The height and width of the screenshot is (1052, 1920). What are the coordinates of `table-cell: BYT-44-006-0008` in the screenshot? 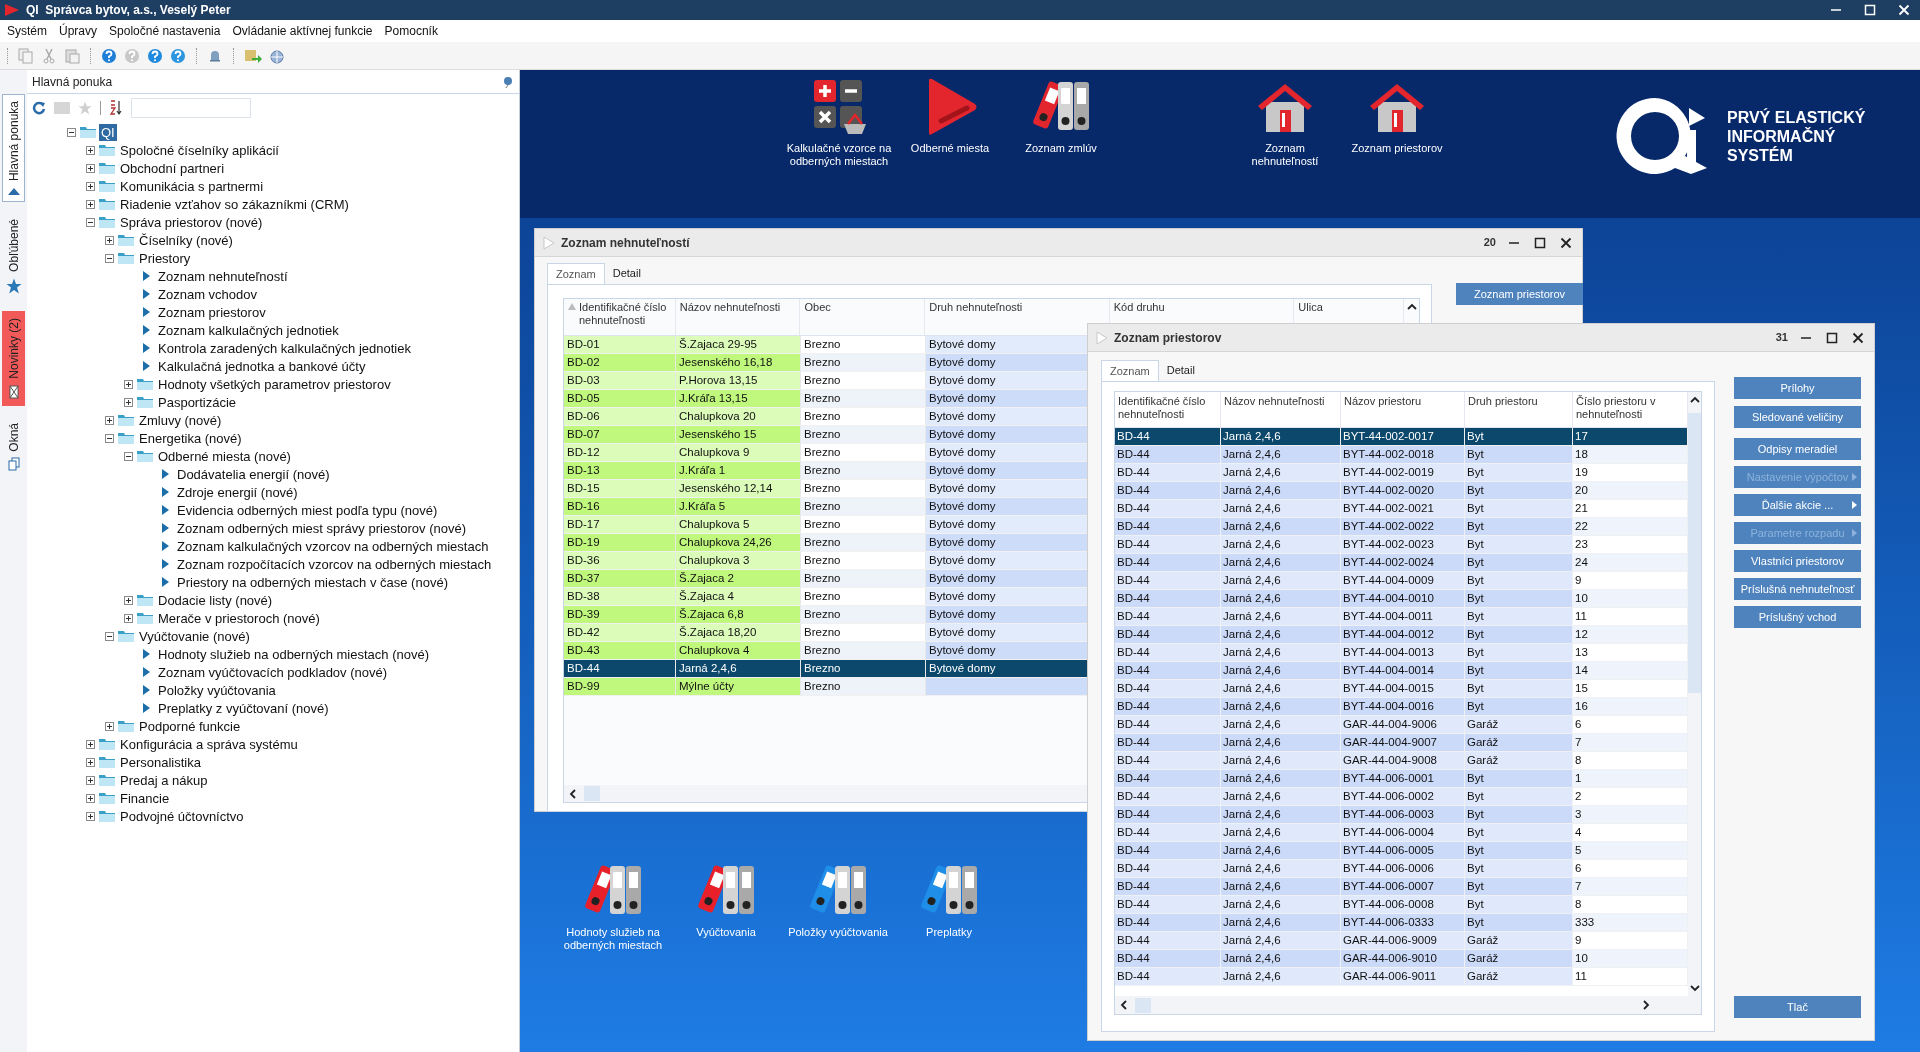 It's located at (1403, 905).